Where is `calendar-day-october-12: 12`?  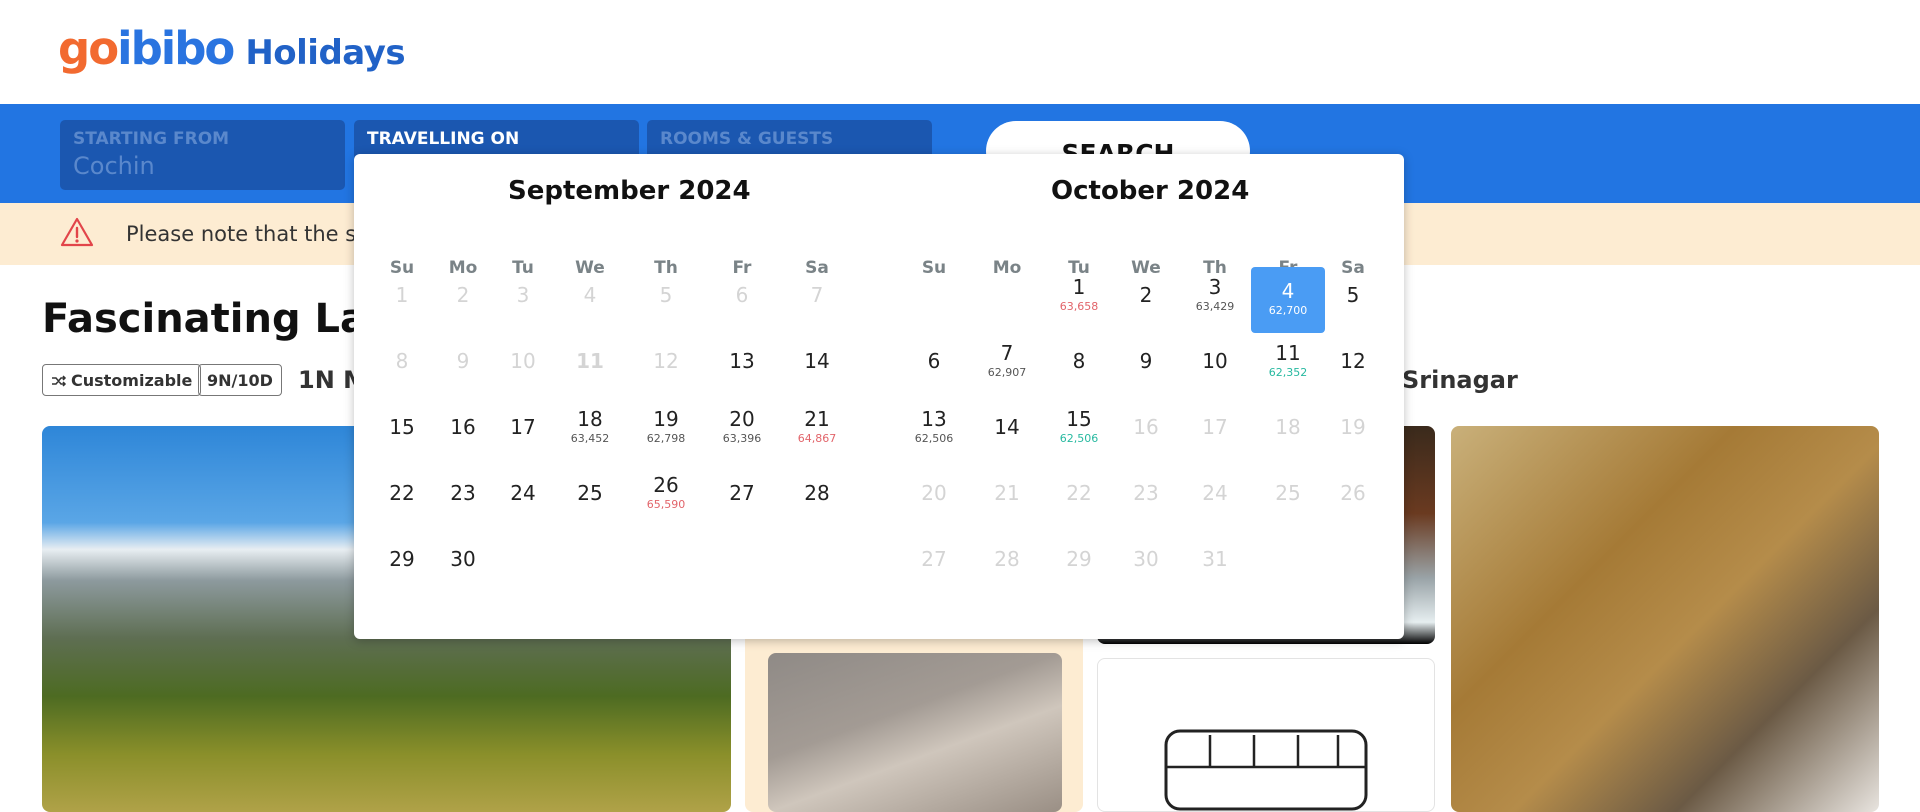
calendar-day-october-12: 12 is located at coordinates (1353, 364).